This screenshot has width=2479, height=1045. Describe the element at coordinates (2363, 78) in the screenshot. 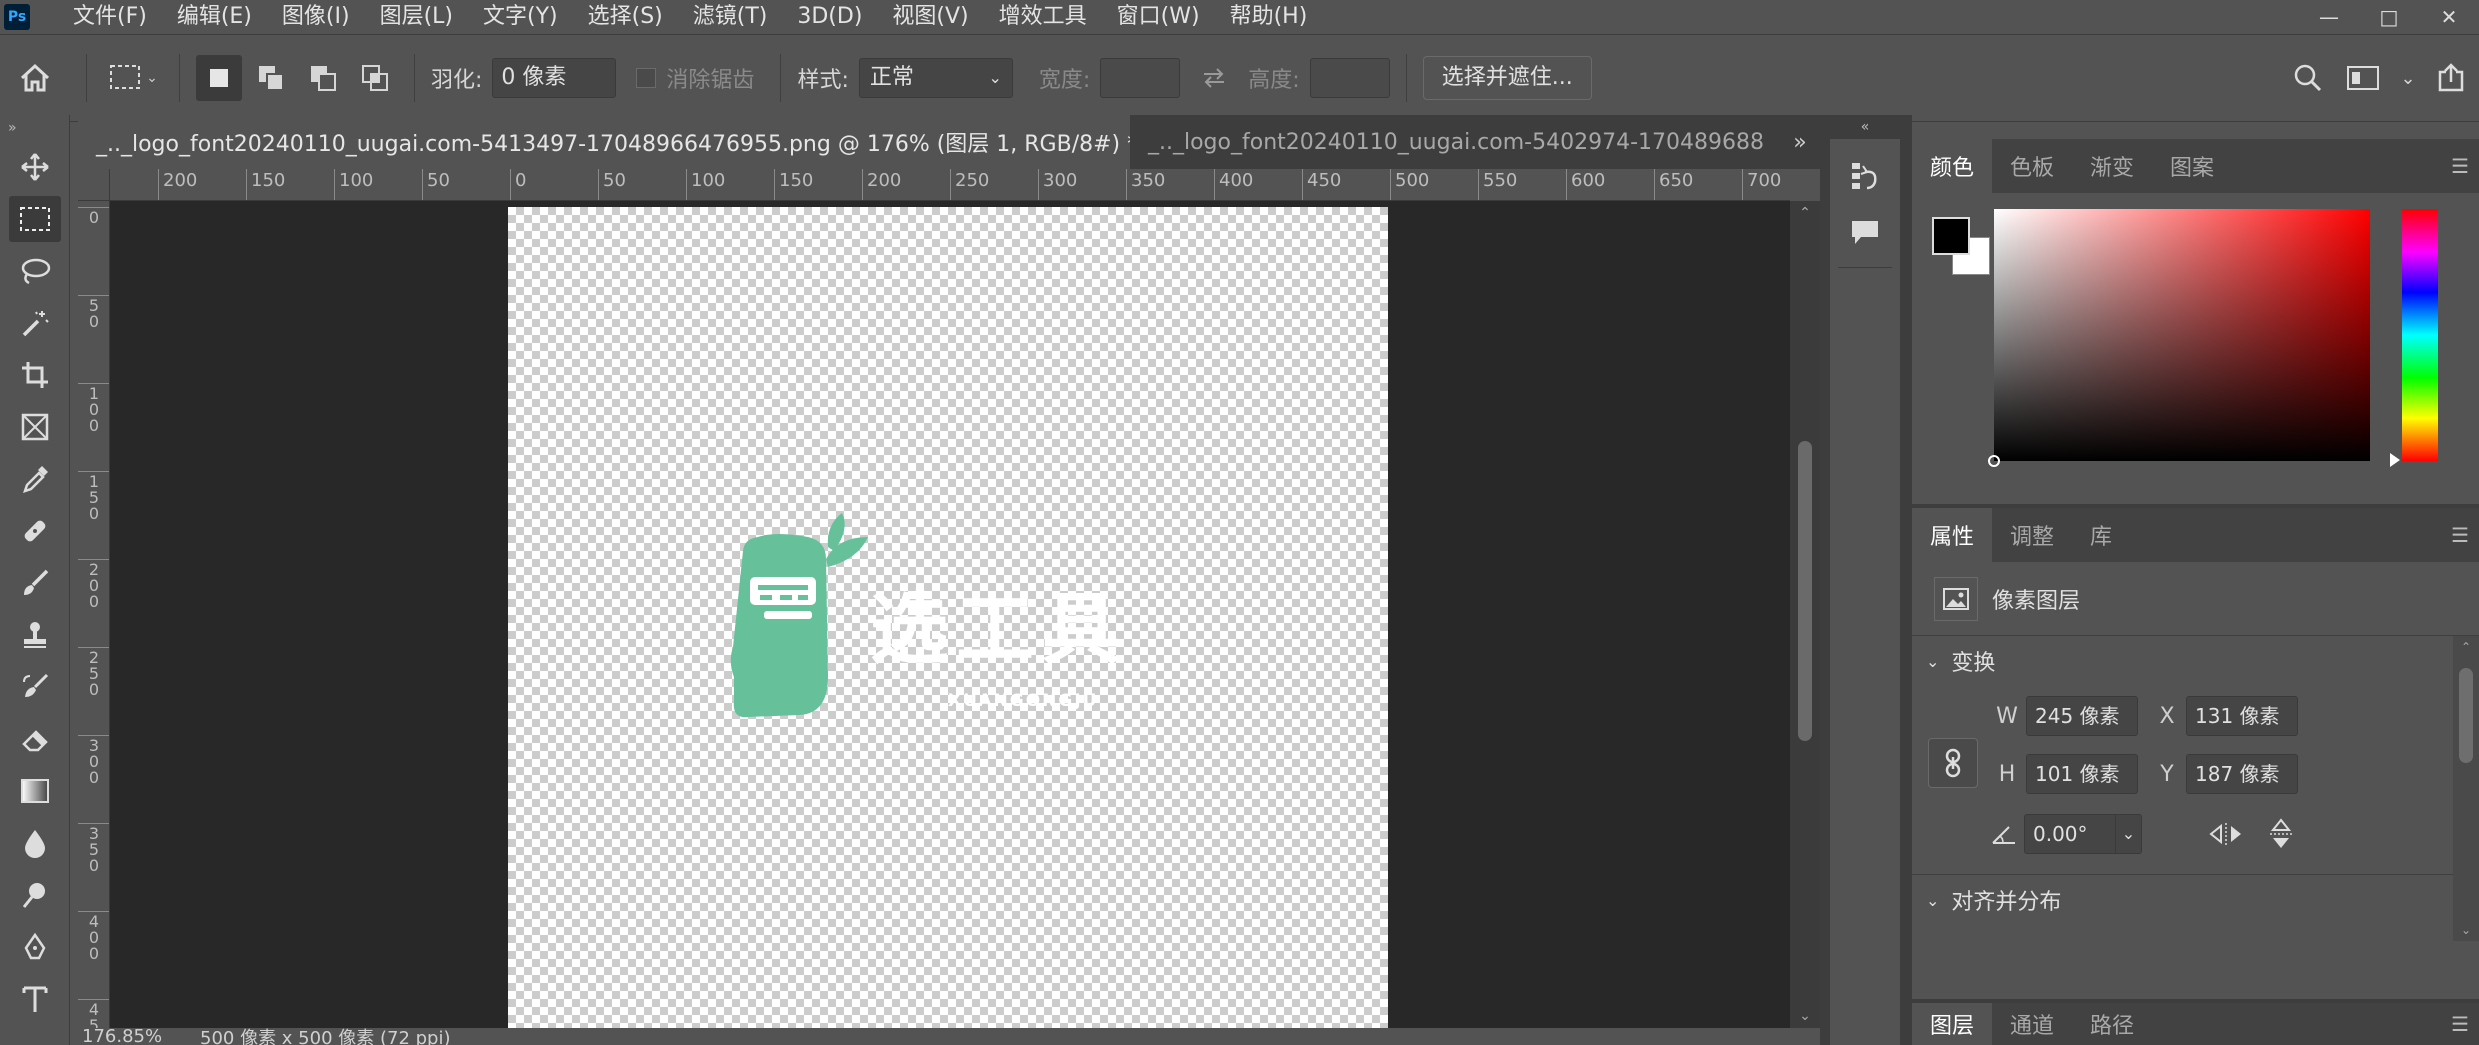

I see `workspace-icon` at that location.